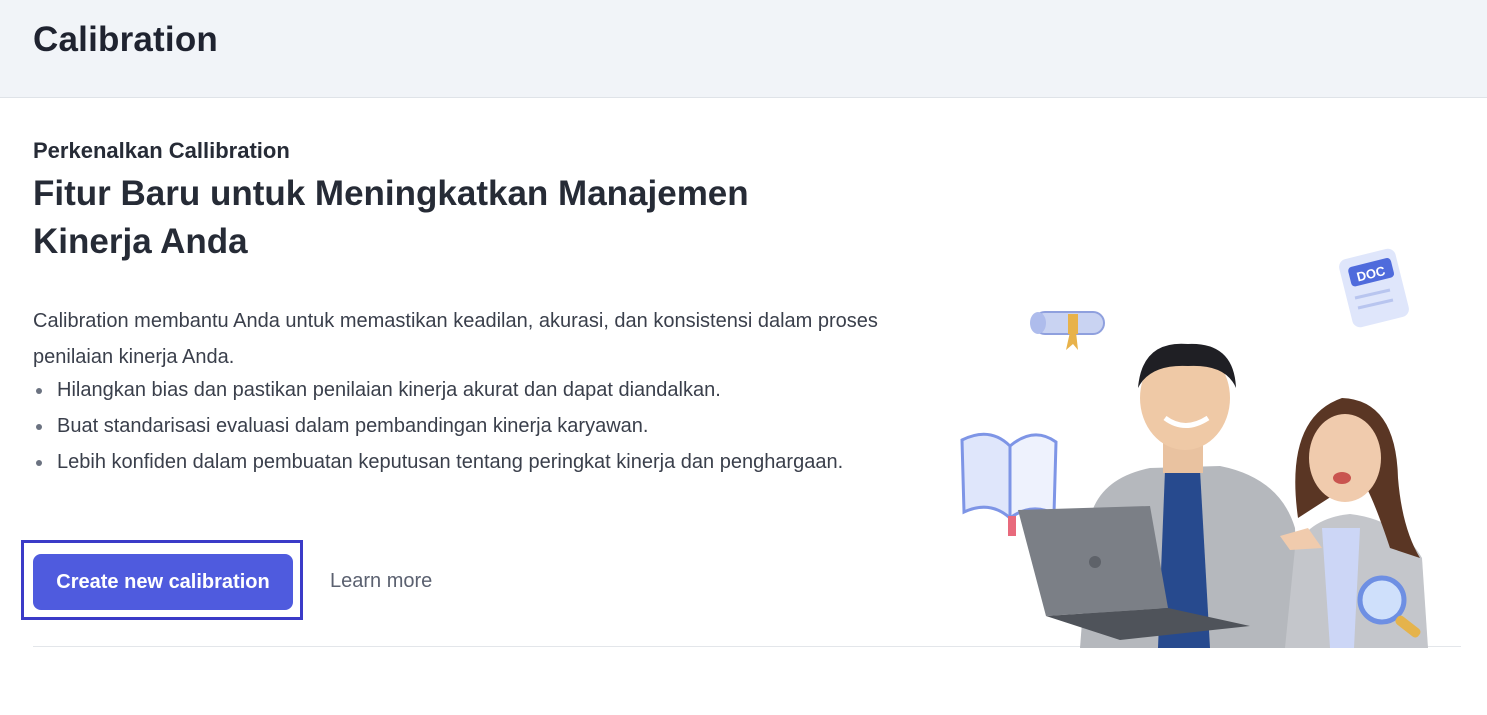  I want to click on diploma-icon, so click(1067, 330).